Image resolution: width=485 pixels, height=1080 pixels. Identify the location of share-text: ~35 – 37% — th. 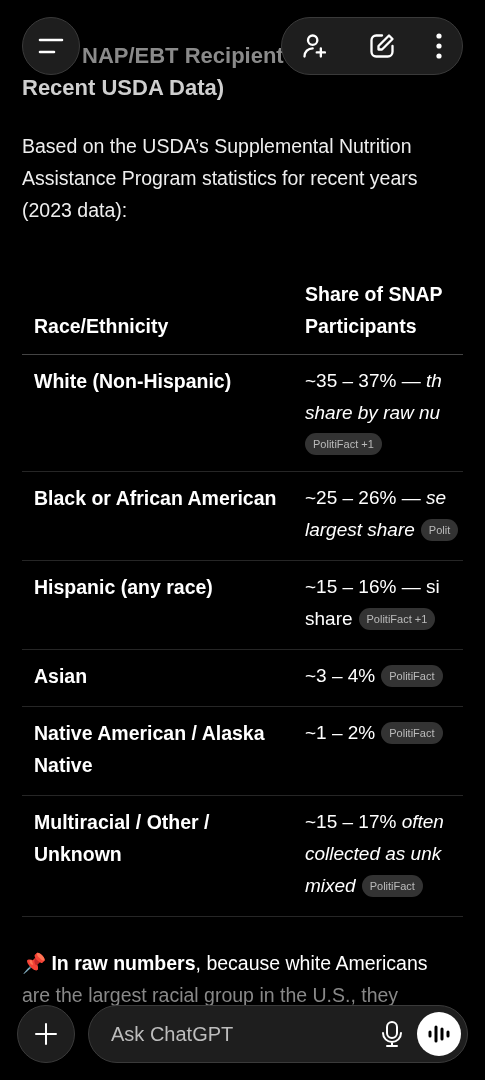
(373, 381).